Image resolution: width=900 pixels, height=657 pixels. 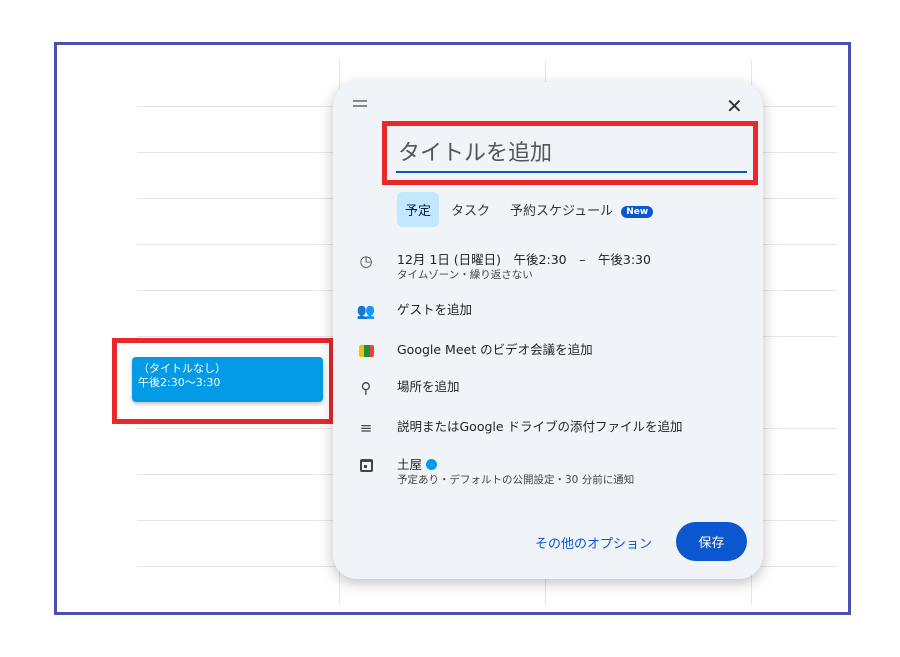 What do you see at coordinates (366, 351) in the screenshot?
I see `google-meet-icon` at bounding box center [366, 351].